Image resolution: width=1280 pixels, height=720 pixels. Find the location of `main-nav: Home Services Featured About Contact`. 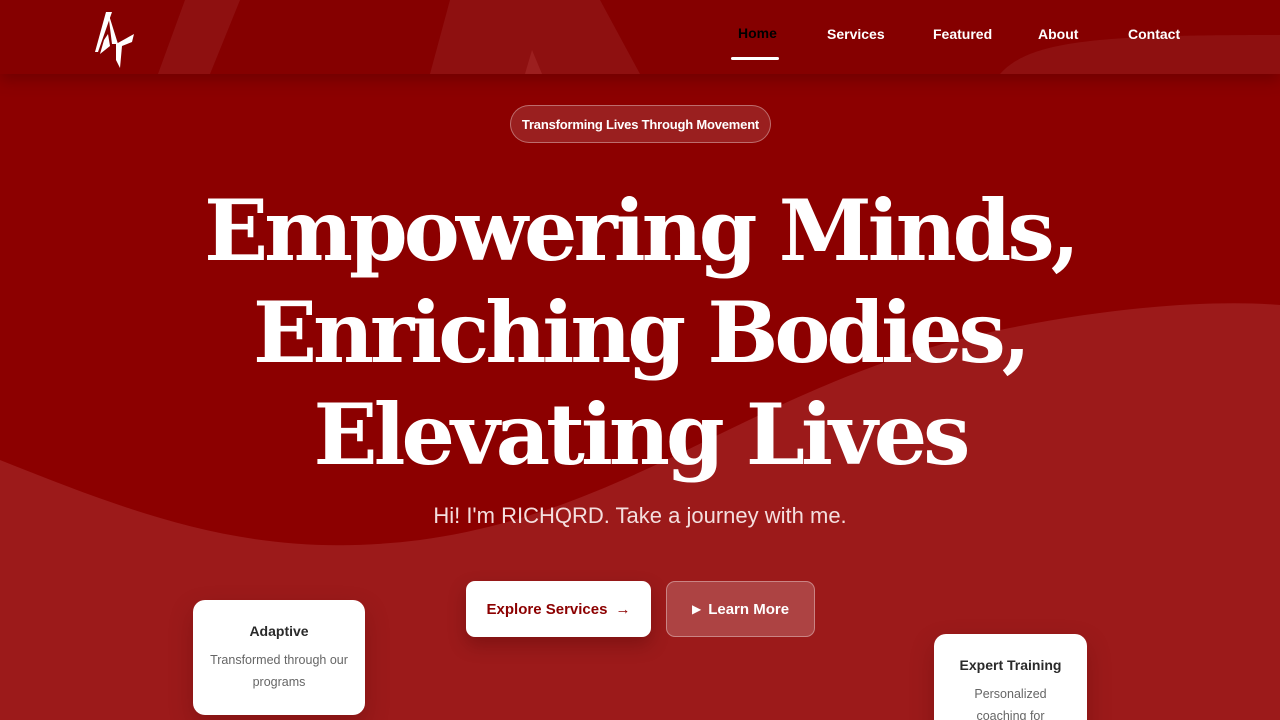

main-nav: Home Services Featured About Contact is located at coordinates (640, 37).